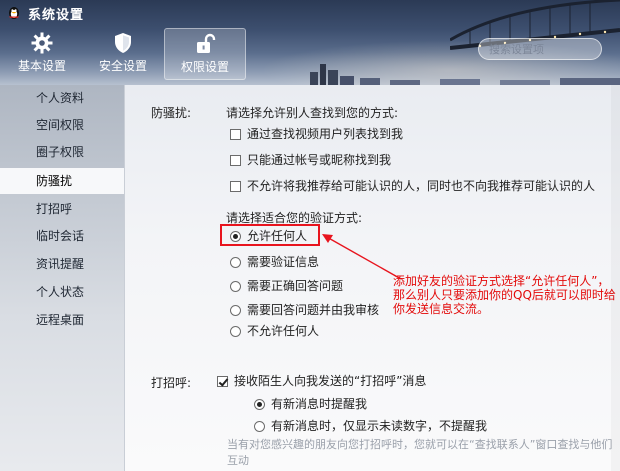 This screenshot has width=620, height=471. I want to click on gear-icon, so click(42, 43).